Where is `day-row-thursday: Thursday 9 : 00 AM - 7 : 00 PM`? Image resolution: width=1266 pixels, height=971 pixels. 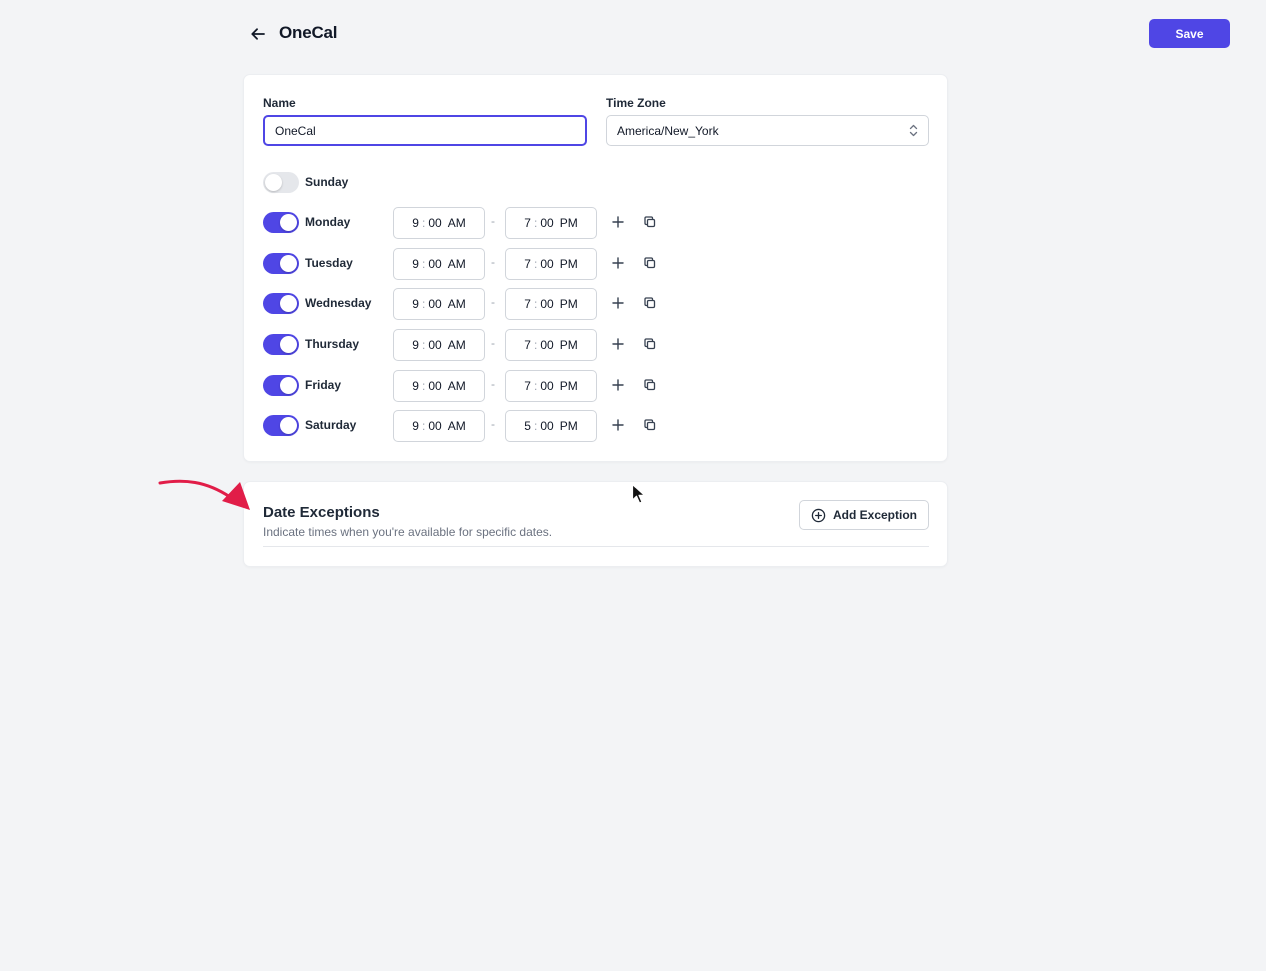 day-row-thursday: Thursday 9 : 00 AM - 7 : 00 PM is located at coordinates (473, 345).